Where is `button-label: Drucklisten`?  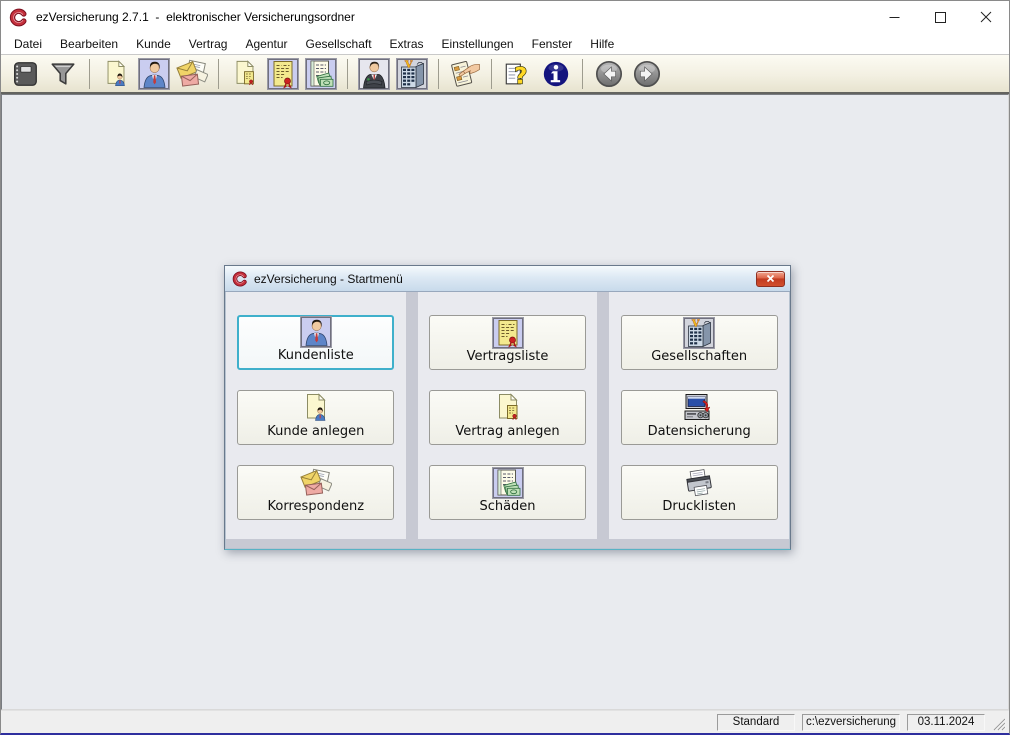 button-label: Drucklisten is located at coordinates (699, 506).